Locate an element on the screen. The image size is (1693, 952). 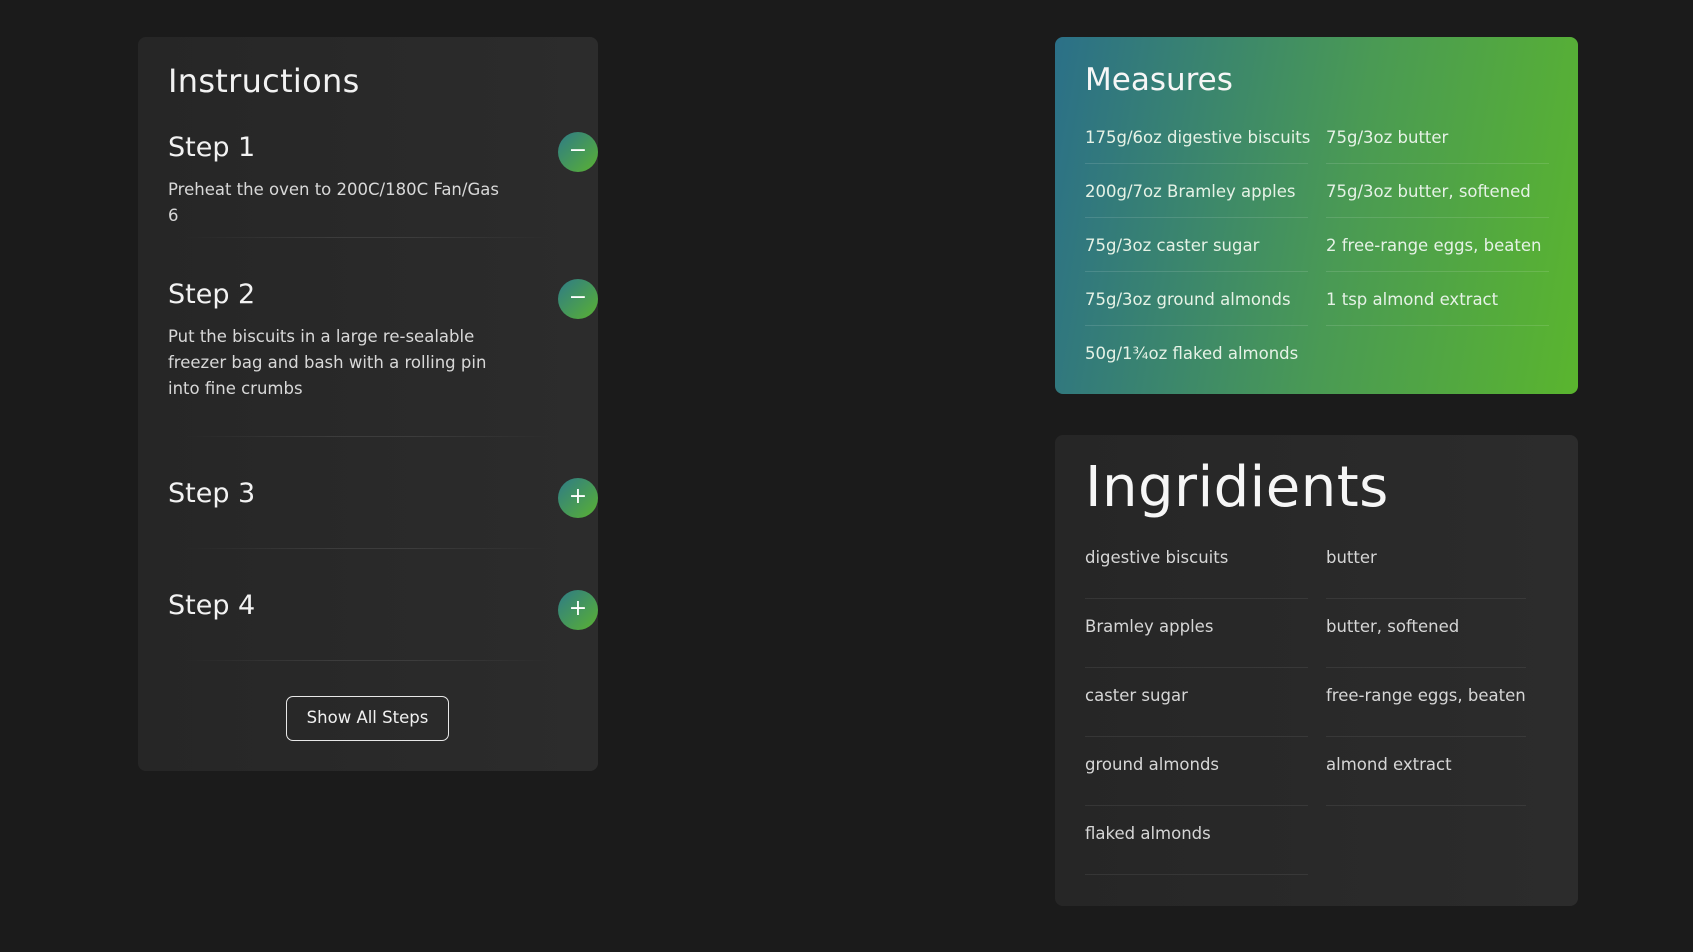
ingredient-item: ground almonds is located at coordinates (1152, 764).